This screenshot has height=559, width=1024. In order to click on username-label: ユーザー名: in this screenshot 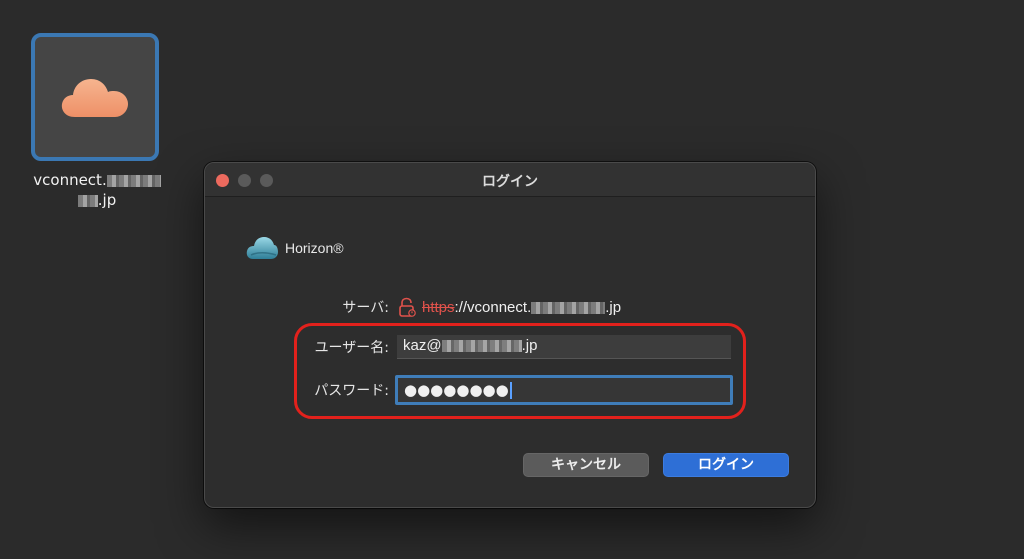, I will do `click(351, 348)`.